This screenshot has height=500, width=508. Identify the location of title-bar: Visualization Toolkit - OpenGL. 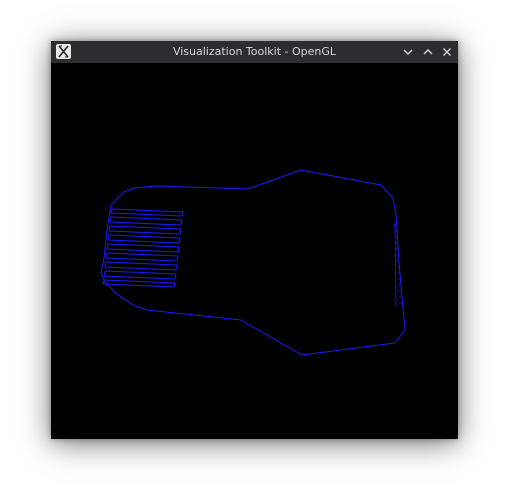
(254, 52).